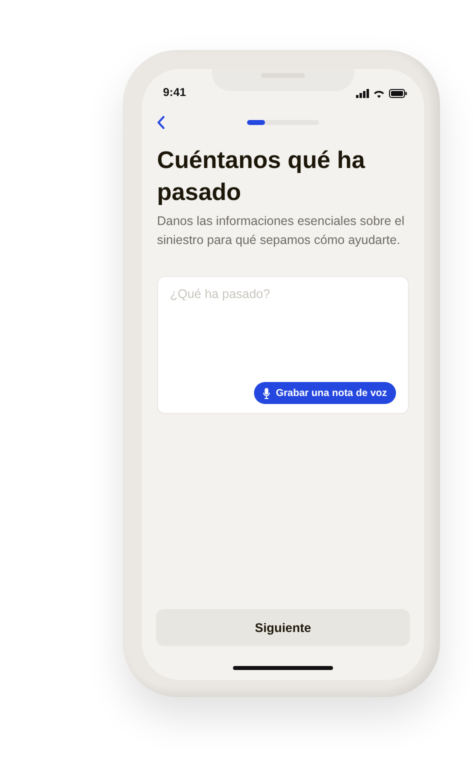 The width and height of the screenshot is (473, 762). I want to click on wifi-icon, so click(379, 93).